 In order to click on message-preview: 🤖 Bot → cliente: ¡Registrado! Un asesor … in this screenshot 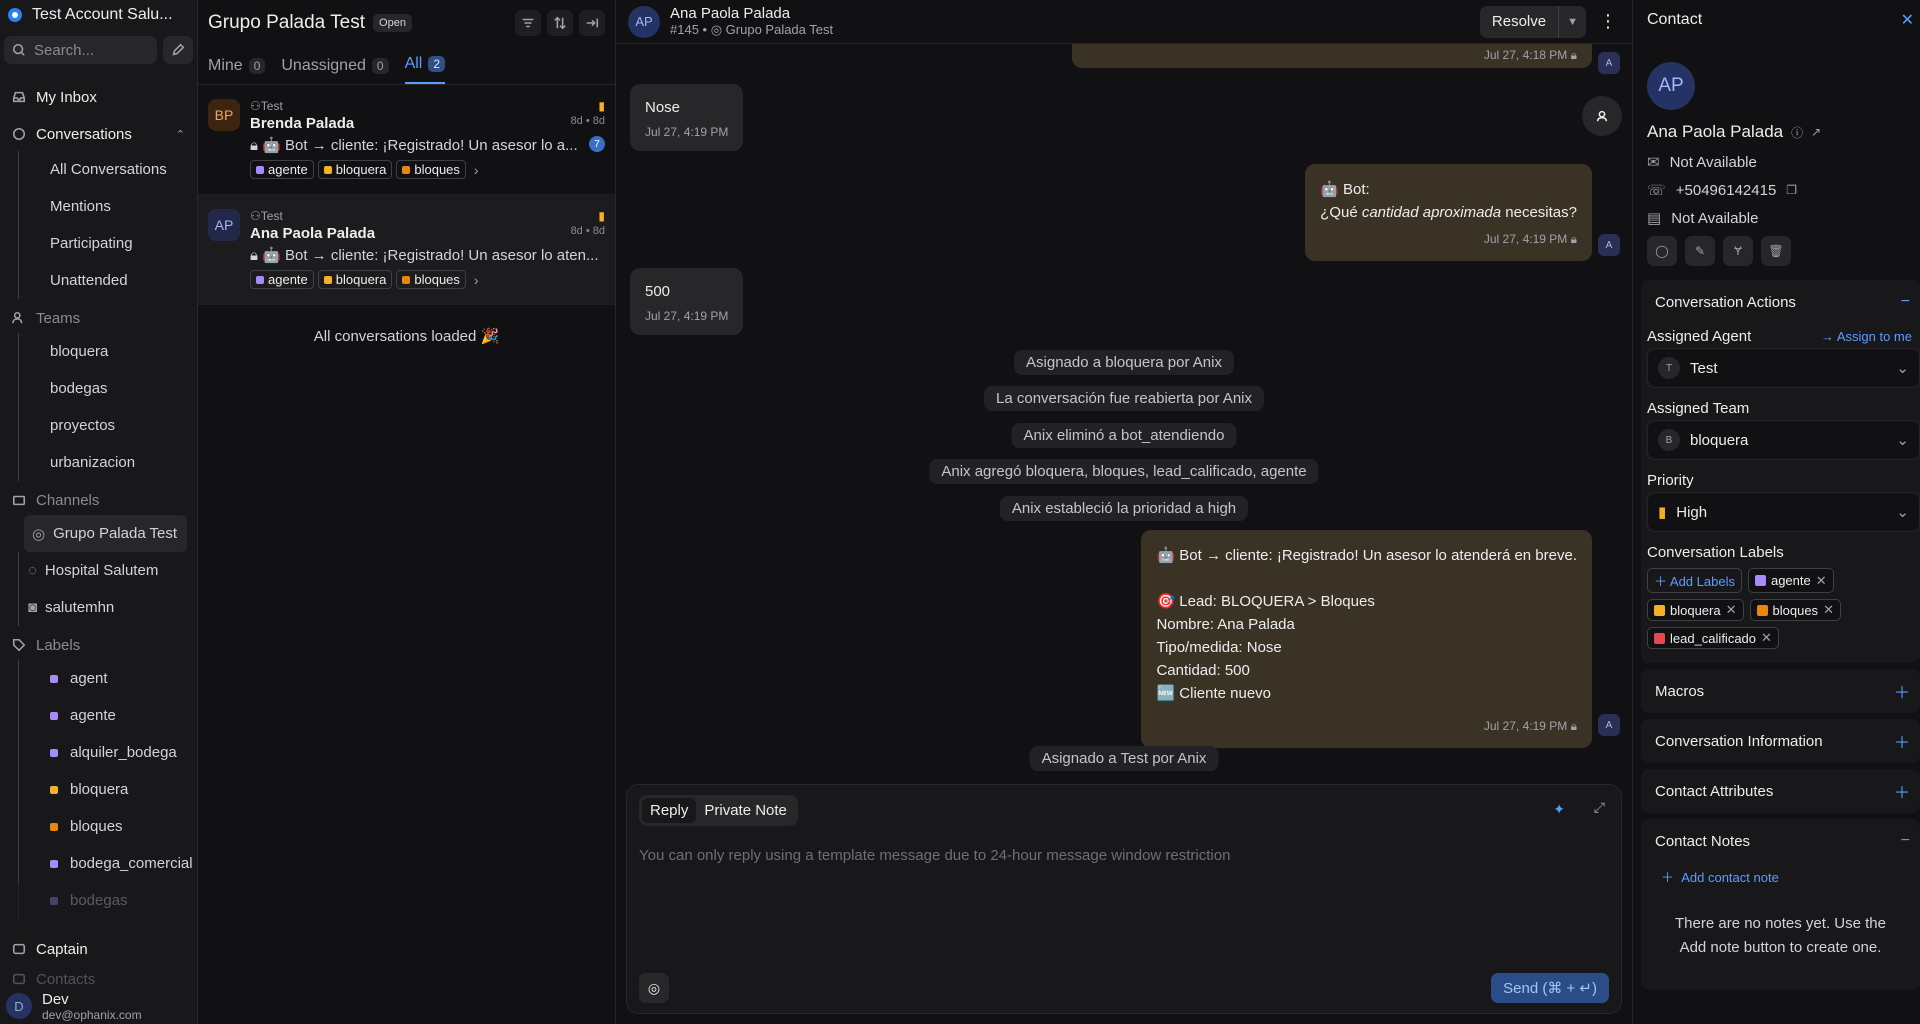, I will do `click(430, 255)`.